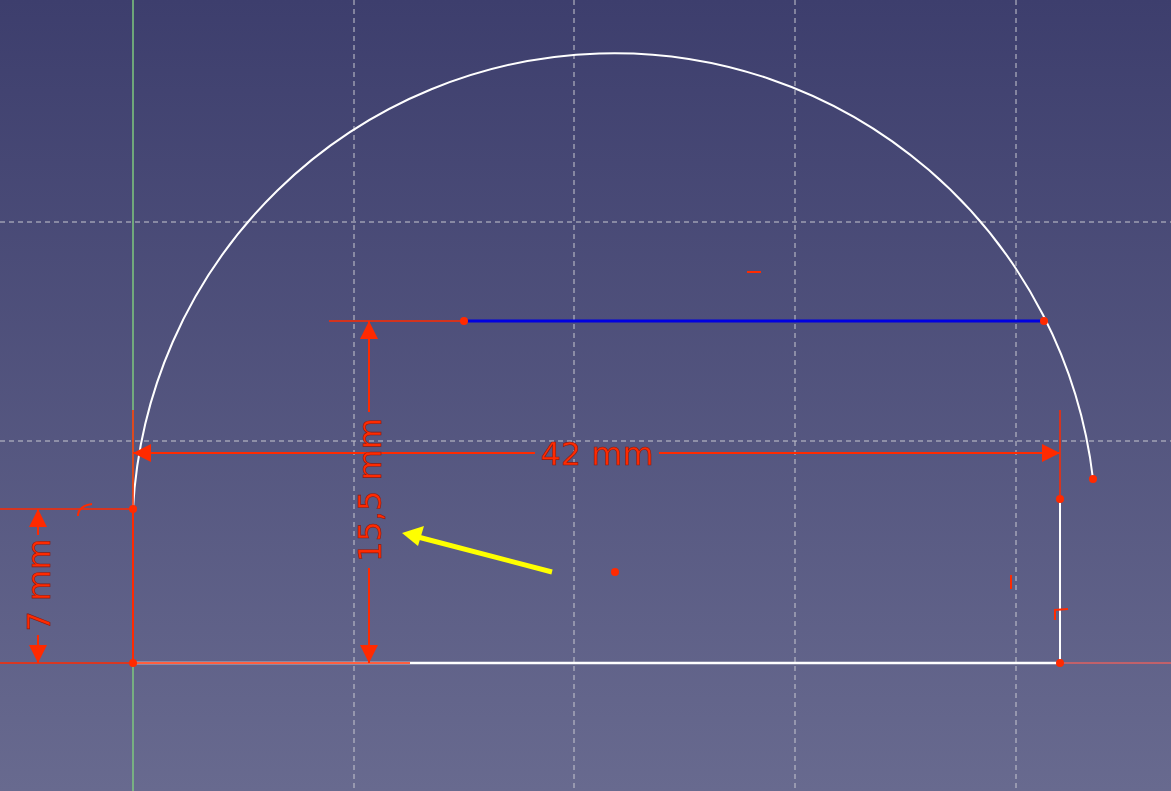 The width and height of the screenshot is (1171, 791). Describe the element at coordinates (370, 490) in the screenshot. I see `dimension-label: 15,5 mm` at that location.